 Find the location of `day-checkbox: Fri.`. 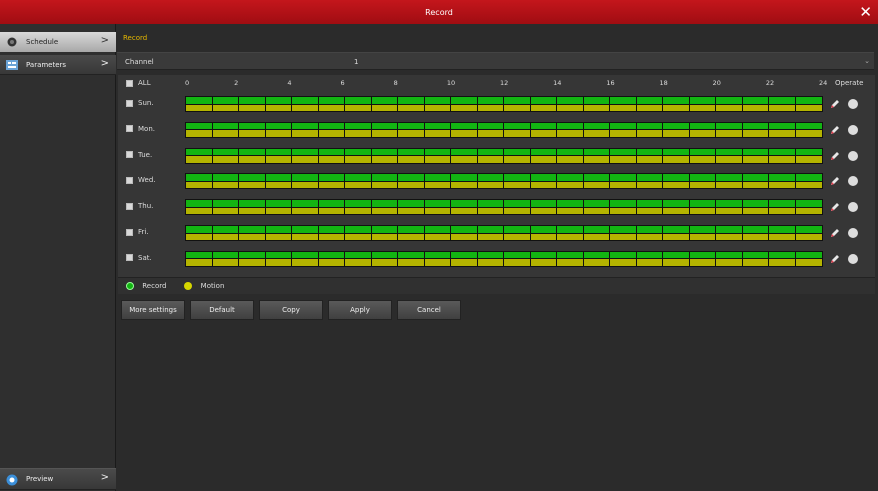

day-checkbox: Fri. is located at coordinates (149, 232).